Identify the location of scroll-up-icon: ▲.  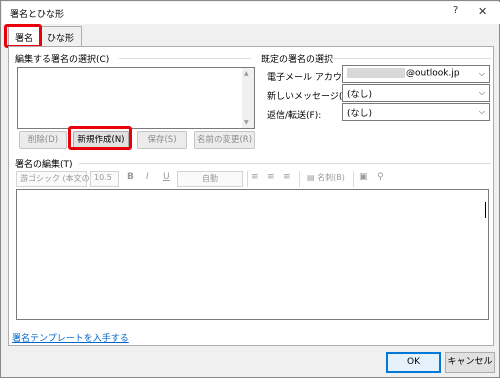
(246, 73).